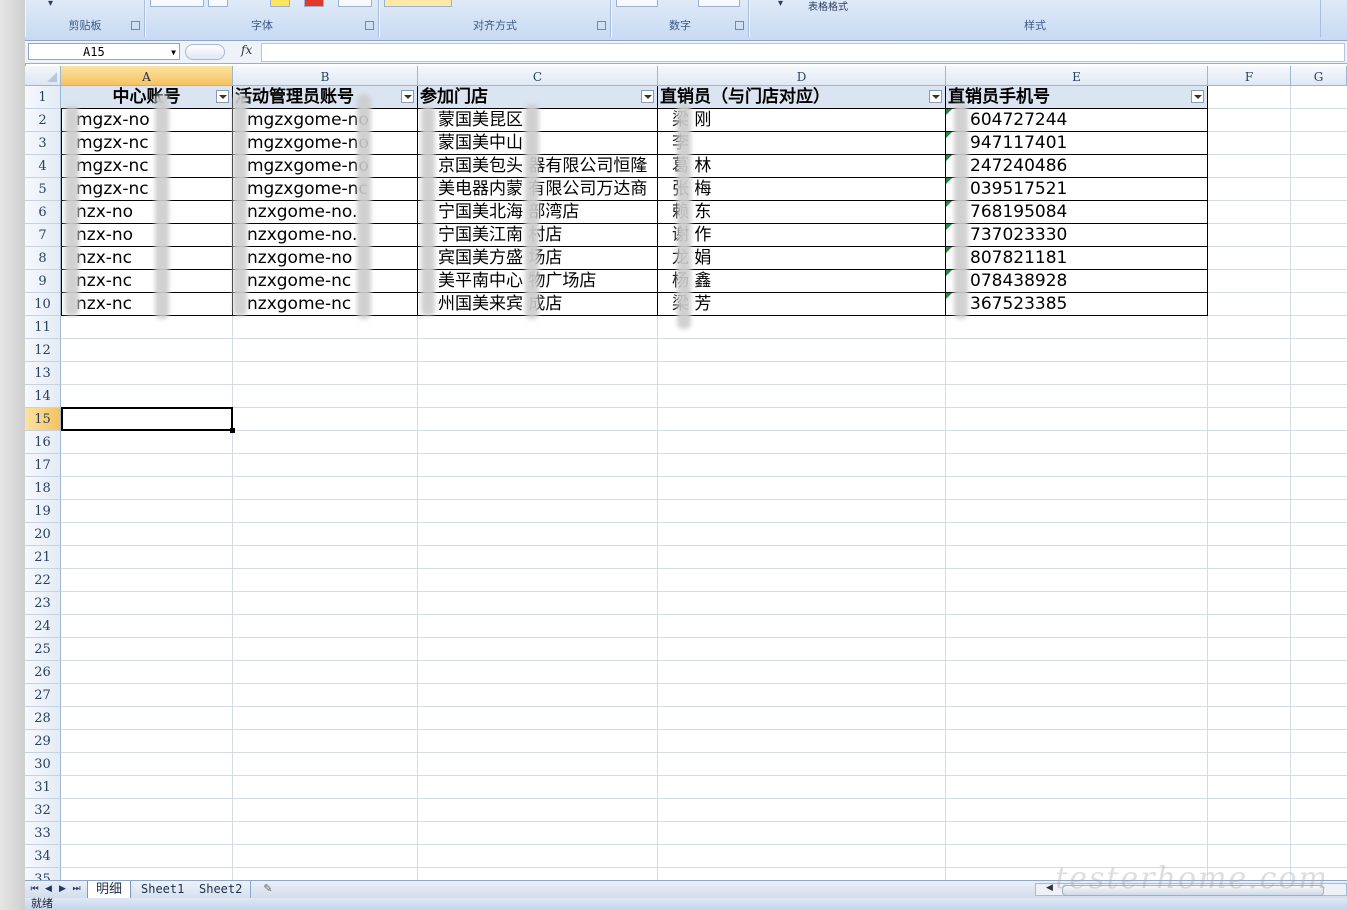 This screenshot has height=910, width=1347. Describe the element at coordinates (43, 304) in the screenshot. I see `row-header: 10` at that location.